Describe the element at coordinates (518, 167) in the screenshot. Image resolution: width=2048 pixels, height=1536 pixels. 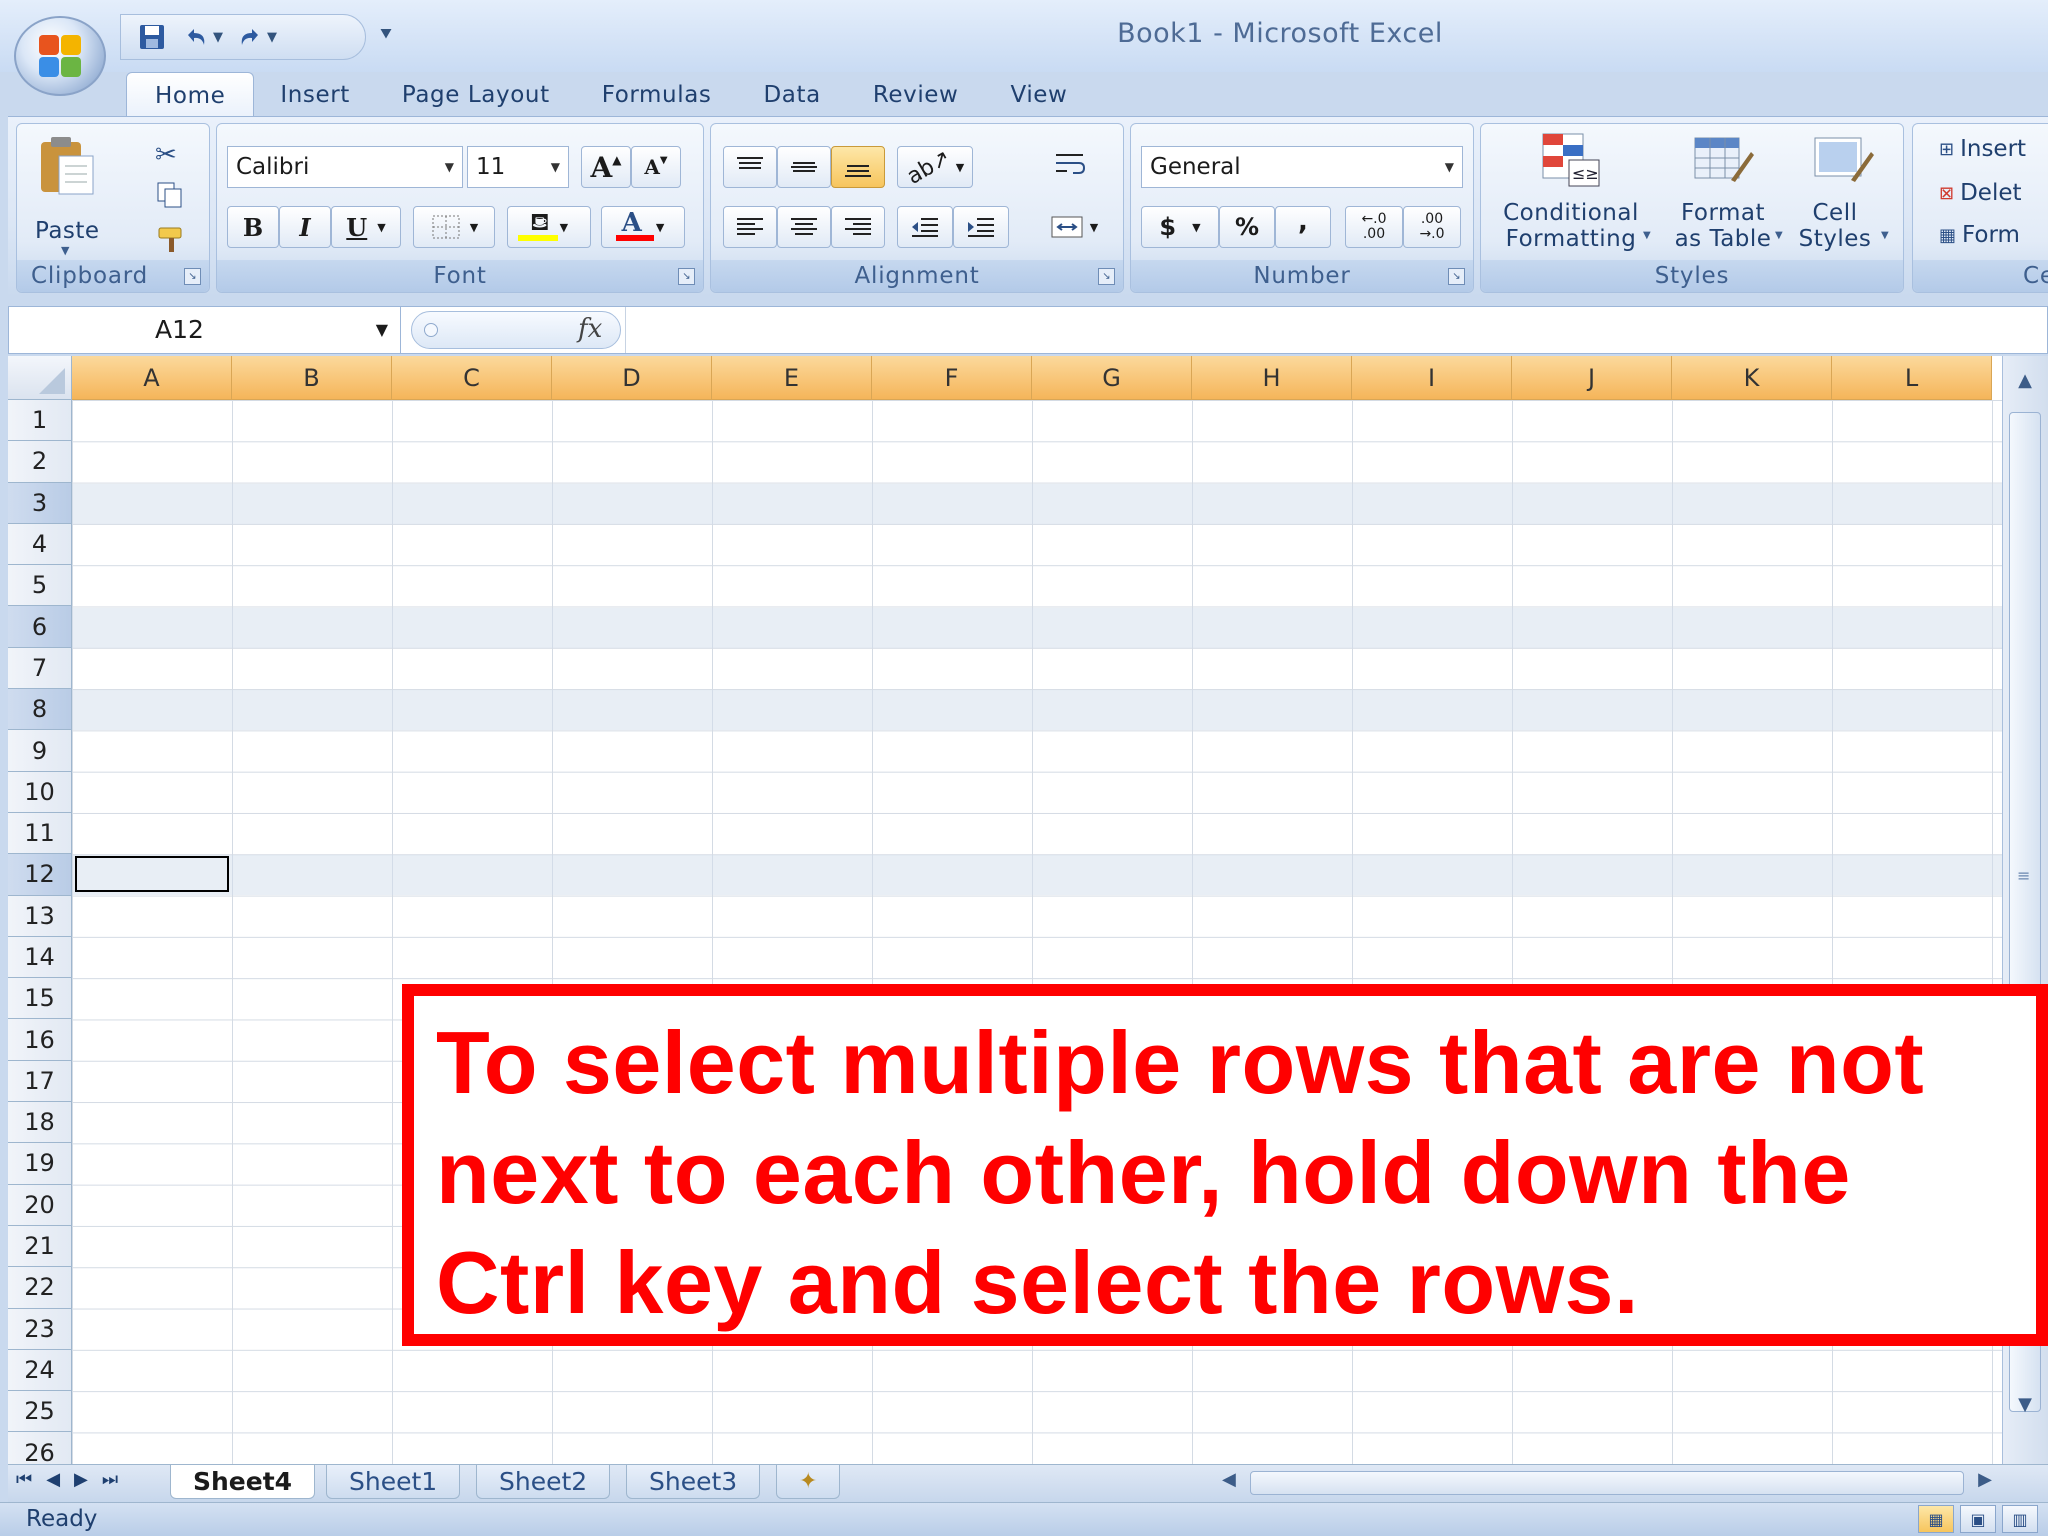
I see `font-size-combo: 11 ▼` at that location.